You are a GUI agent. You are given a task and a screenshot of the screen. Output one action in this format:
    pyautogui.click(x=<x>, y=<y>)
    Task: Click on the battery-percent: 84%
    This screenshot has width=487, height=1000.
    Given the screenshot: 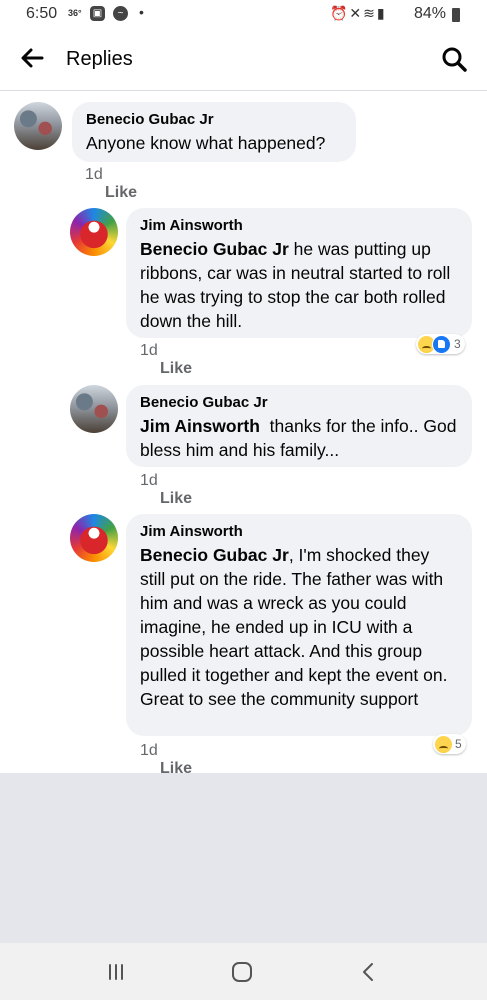 What is the action you would take?
    pyautogui.click(x=430, y=13)
    